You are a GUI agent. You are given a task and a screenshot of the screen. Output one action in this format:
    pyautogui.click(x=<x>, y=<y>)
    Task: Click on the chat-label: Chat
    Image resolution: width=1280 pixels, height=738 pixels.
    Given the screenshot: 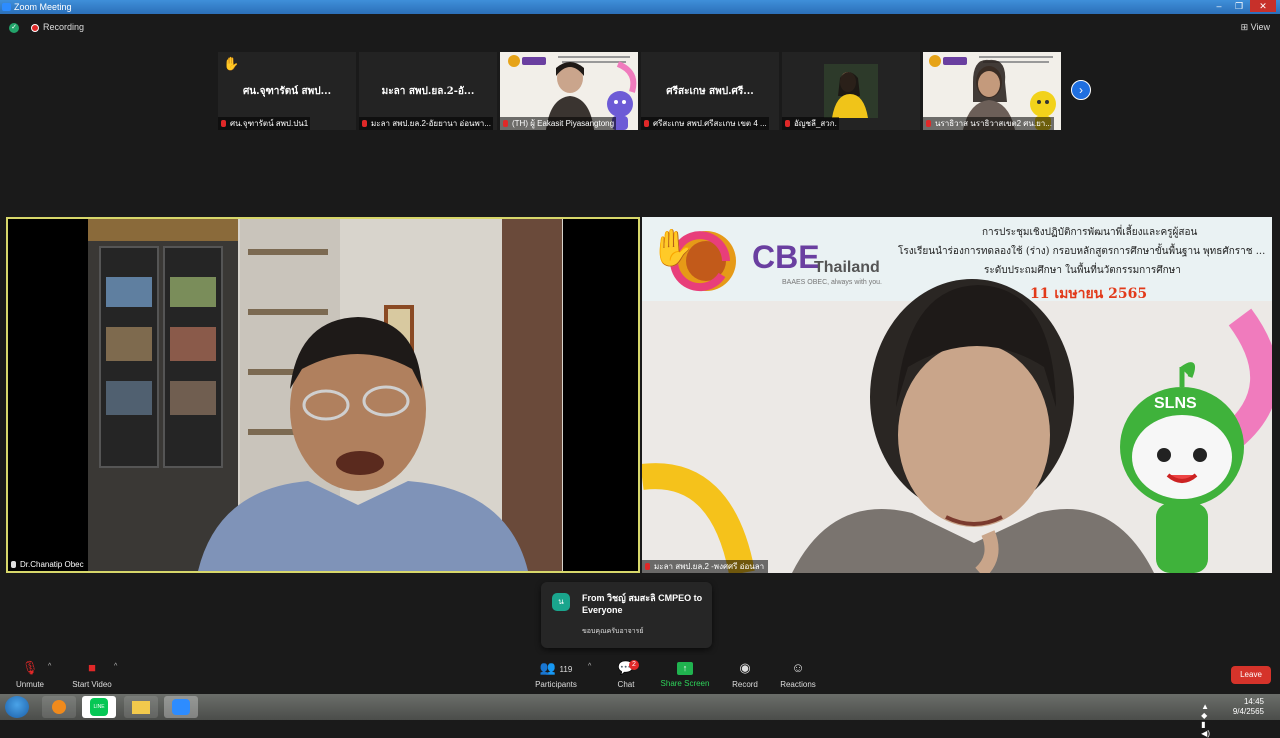 What is the action you would take?
    pyautogui.click(x=626, y=684)
    